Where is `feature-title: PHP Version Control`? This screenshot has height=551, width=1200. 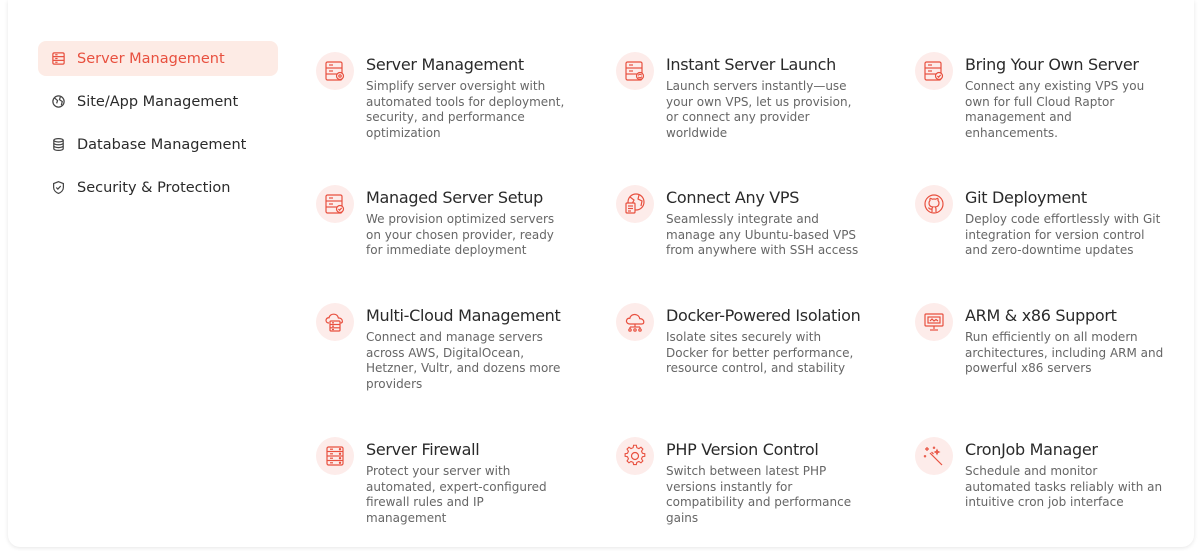 feature-title: PHP Version Control is located at coordinates (742, 449).